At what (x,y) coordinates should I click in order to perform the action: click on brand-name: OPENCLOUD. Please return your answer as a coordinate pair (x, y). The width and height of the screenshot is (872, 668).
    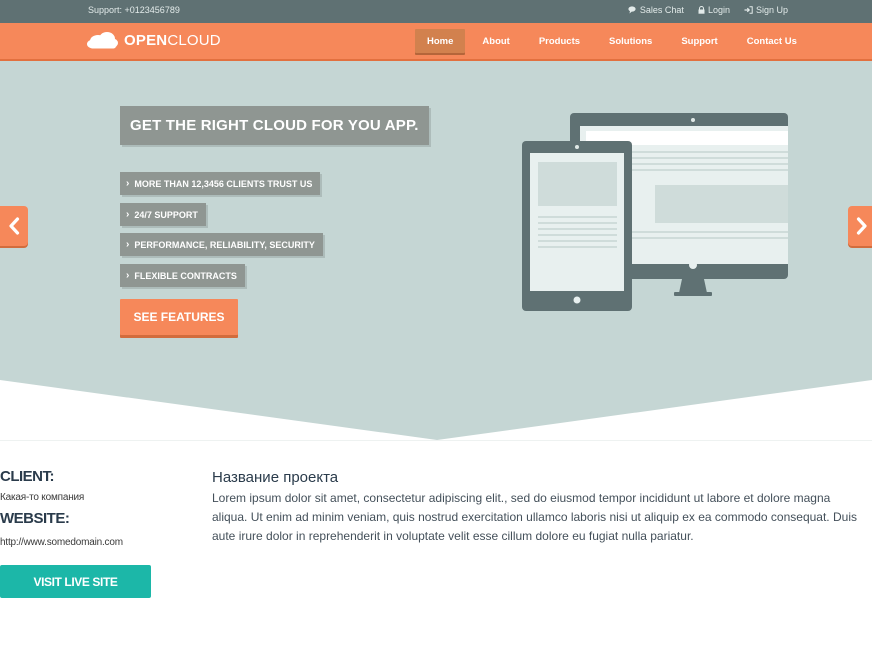
    Looking at the image, I should click on (172, 40).